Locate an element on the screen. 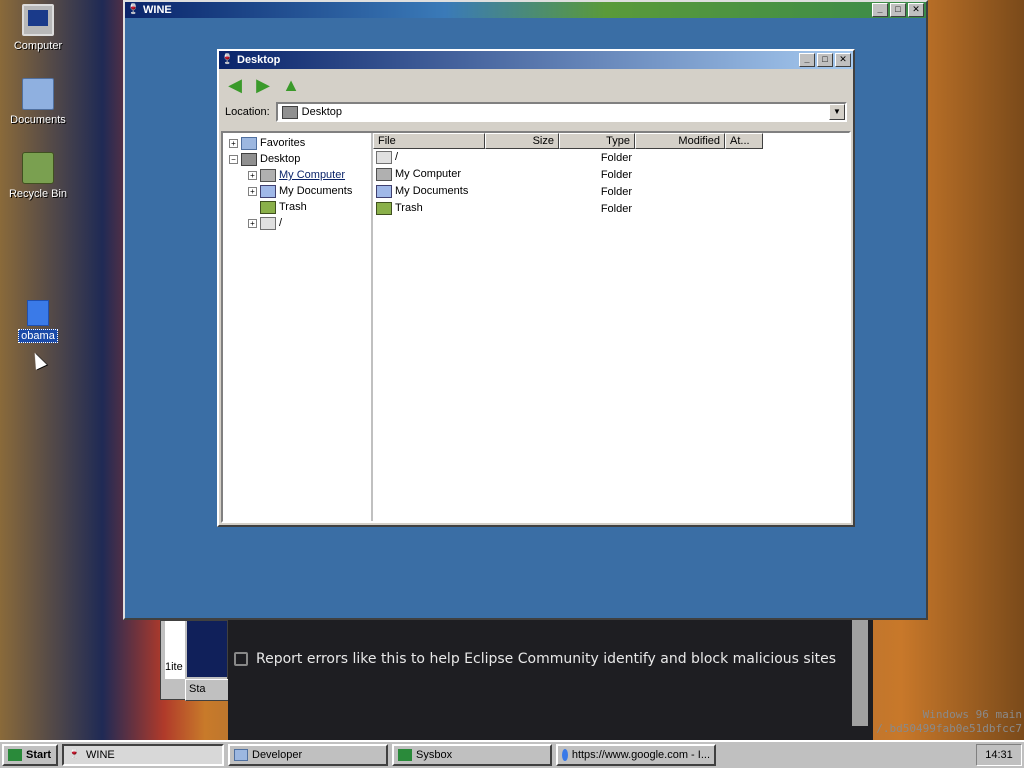 This screenshot has height=768, width=1024. wine-title: WINE is located at coordinates (157, 10).